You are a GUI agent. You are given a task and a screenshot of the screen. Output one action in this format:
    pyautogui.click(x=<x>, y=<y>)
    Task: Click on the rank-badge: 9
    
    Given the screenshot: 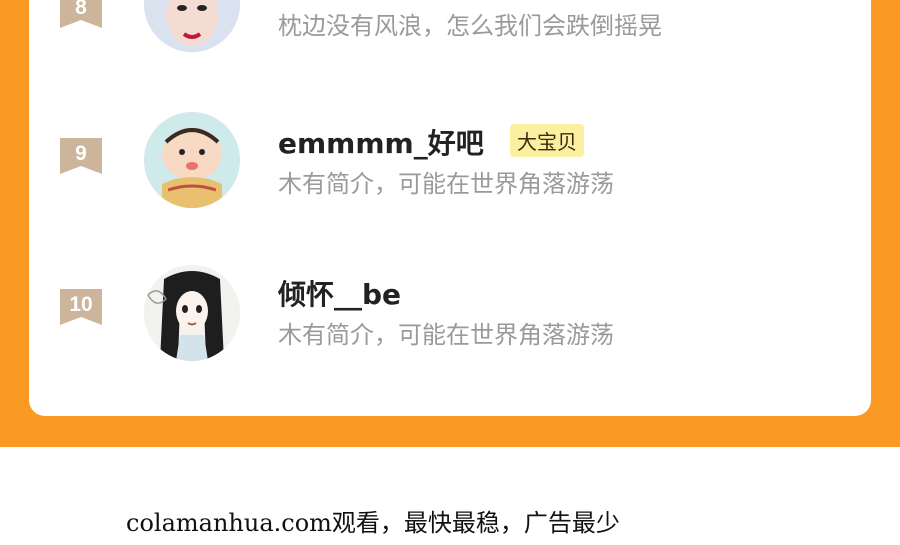 What is the action you would take?
    pyautogui.click(x=81, y=156)
    